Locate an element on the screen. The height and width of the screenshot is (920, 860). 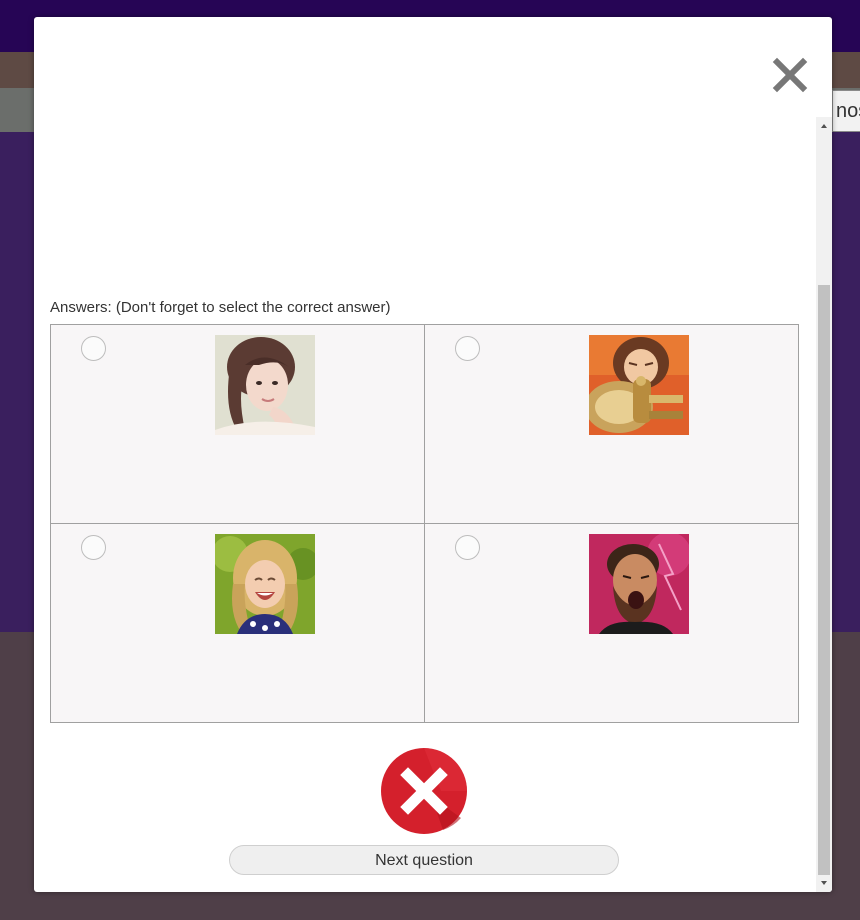
young-woman-portrait-photo is located at coordinates (265, 385).